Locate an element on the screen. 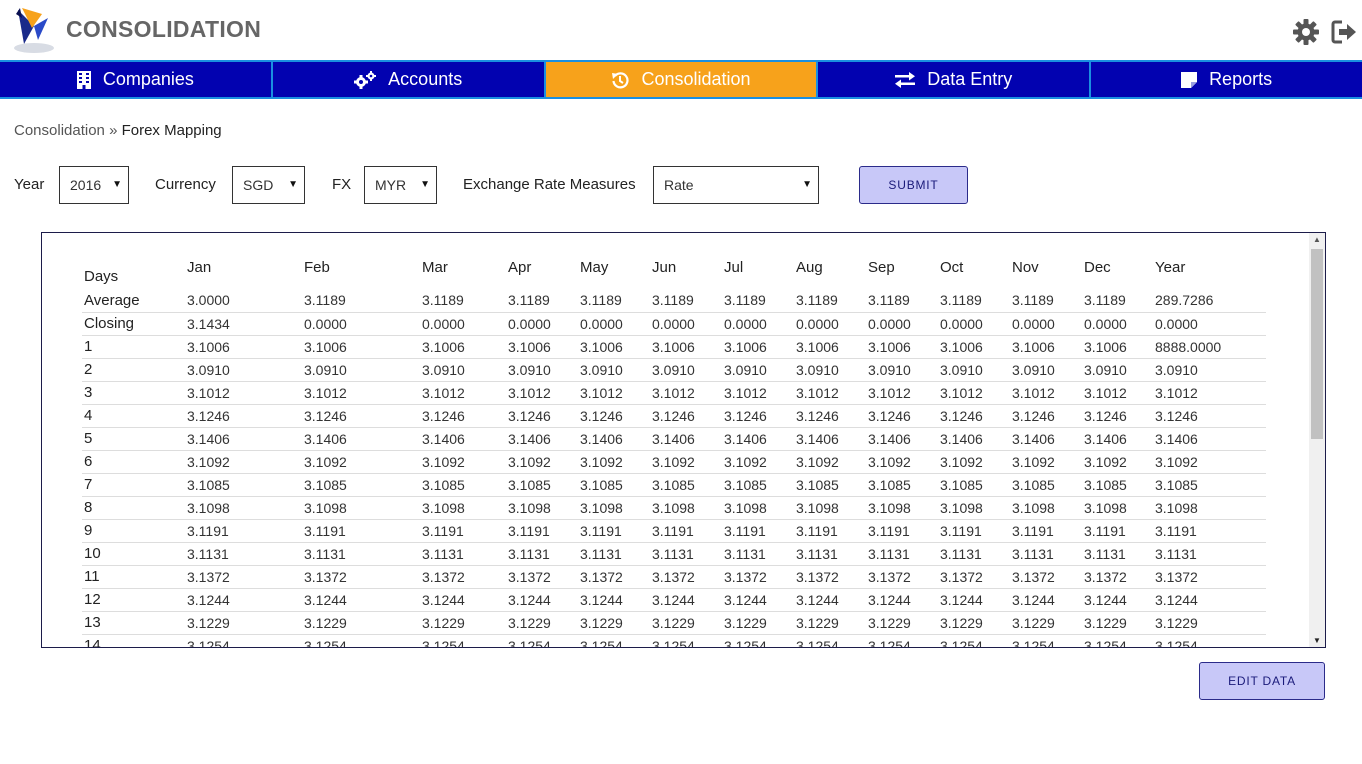 The image size is (1362, 764). row-label: 2 is located at coordinates (133, 370).